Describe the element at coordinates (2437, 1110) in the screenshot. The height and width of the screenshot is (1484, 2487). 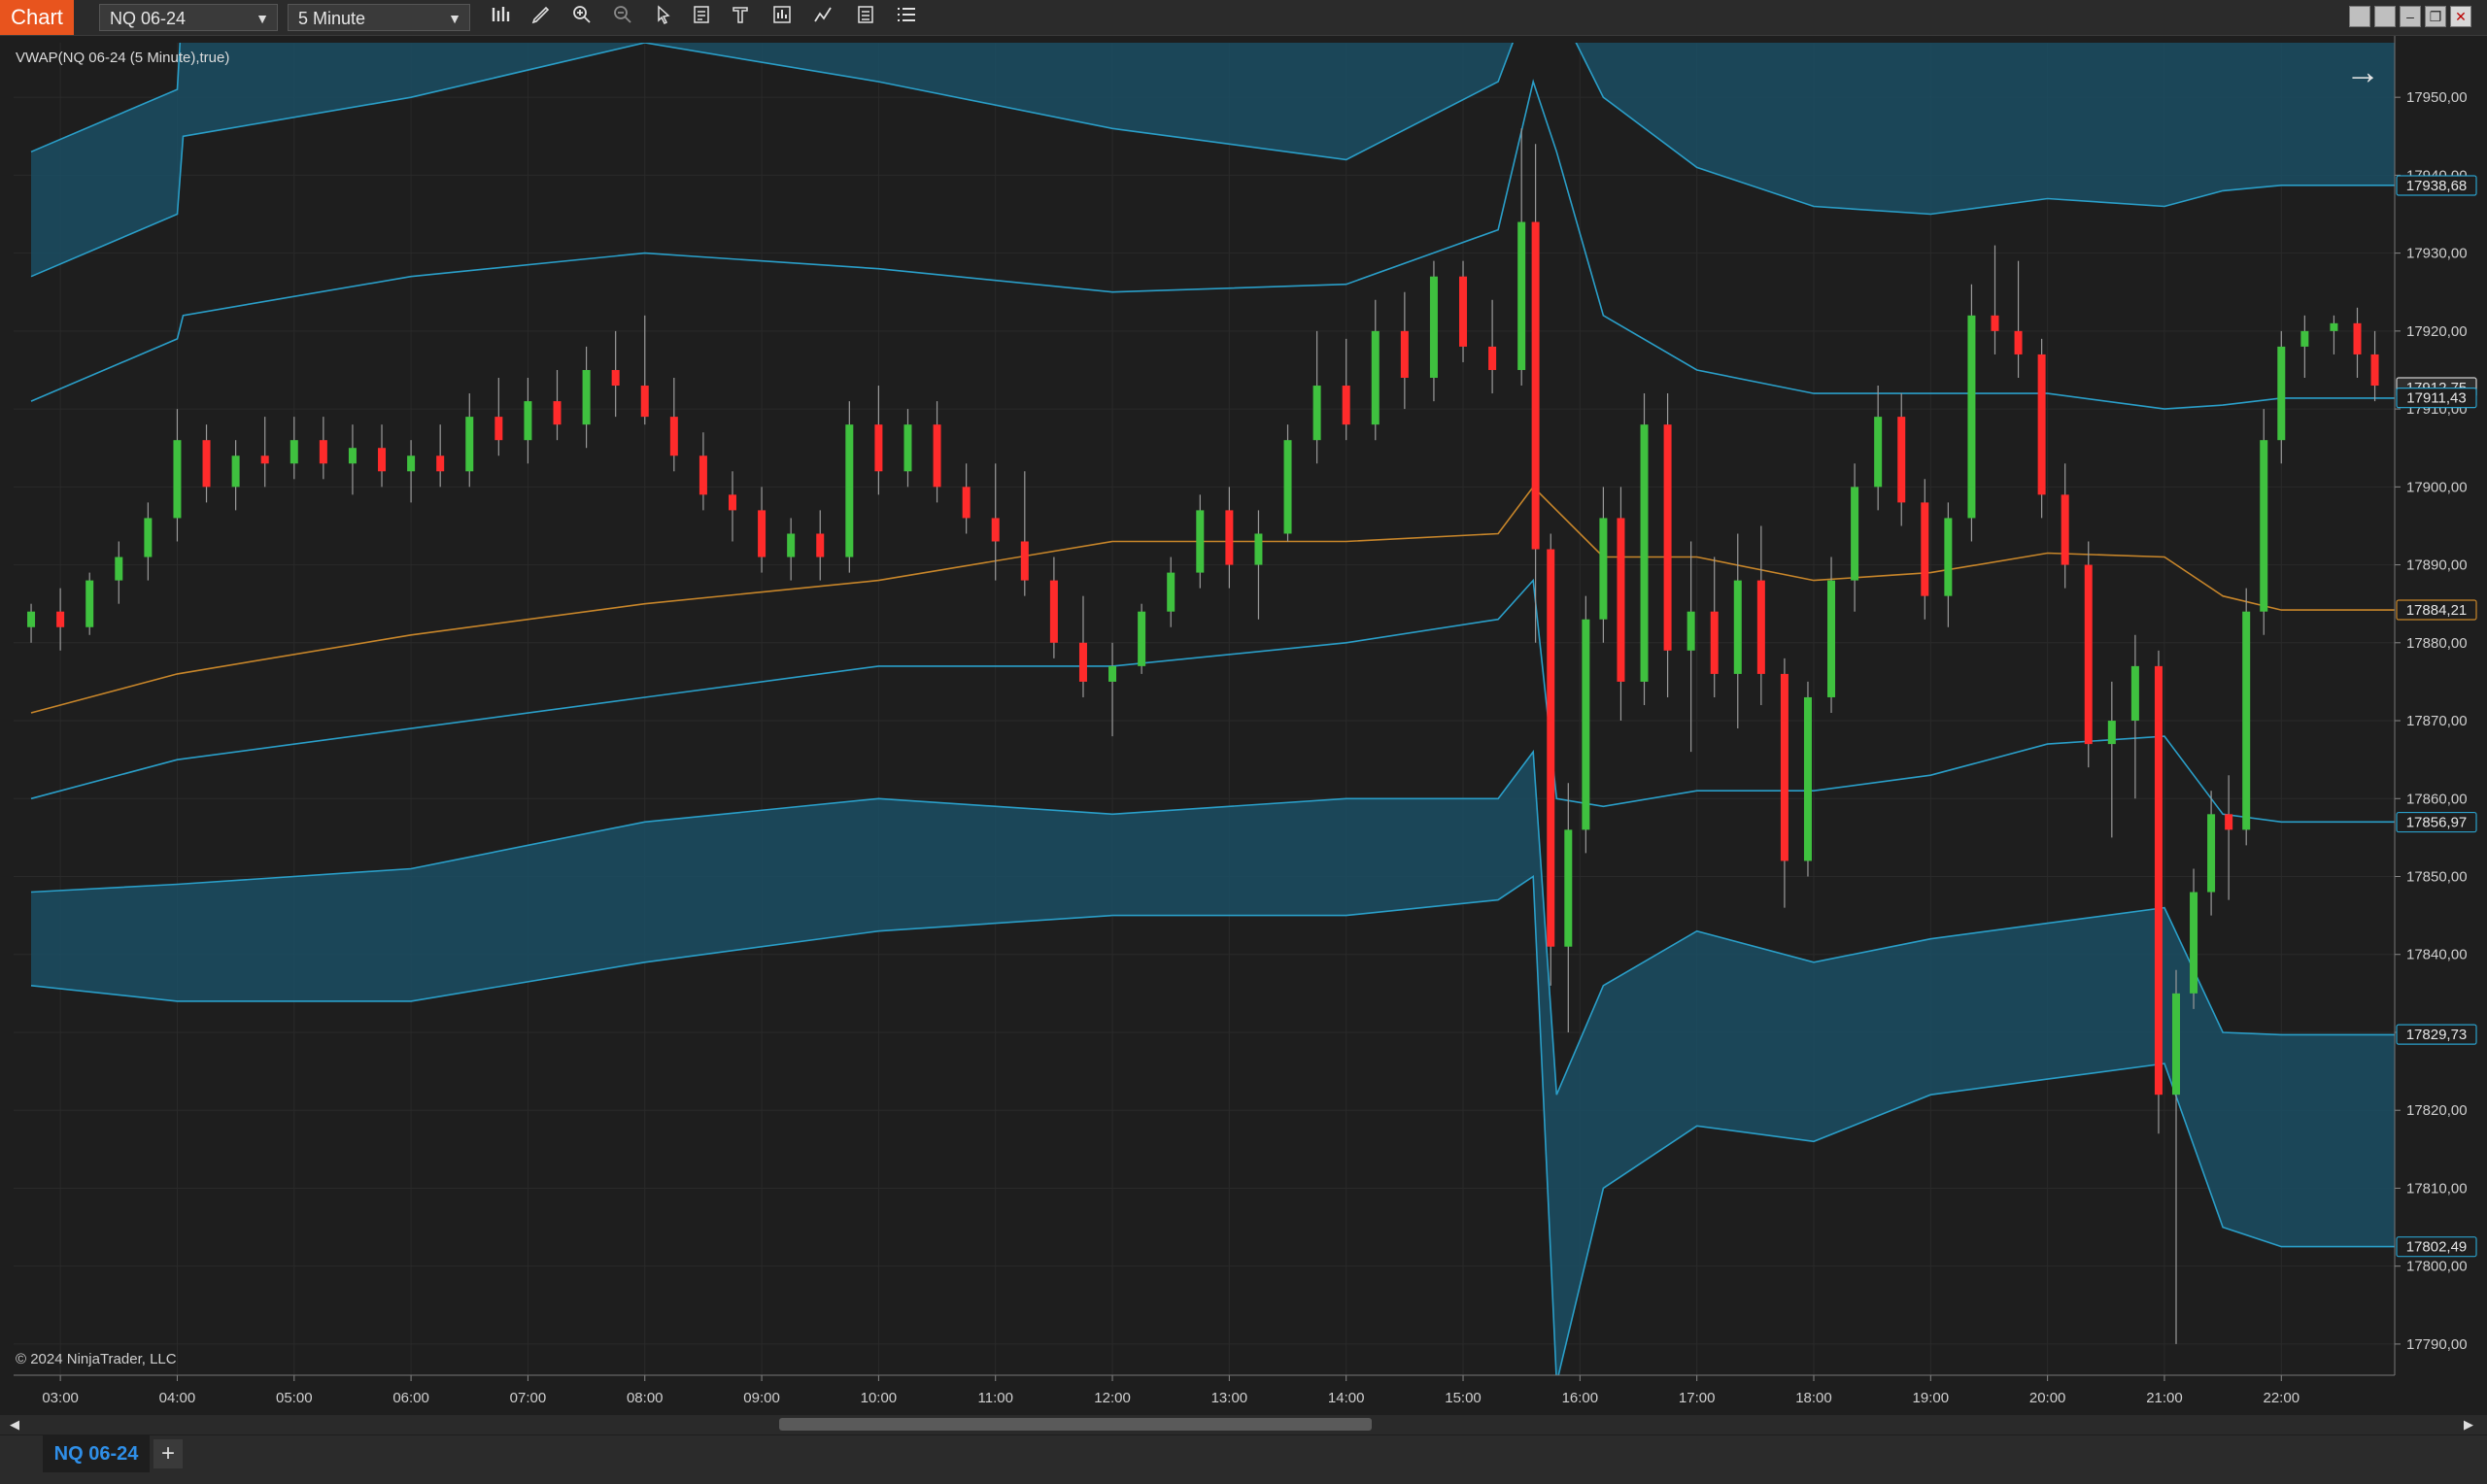
I see `y-tick-label: 17820,00` at that location.